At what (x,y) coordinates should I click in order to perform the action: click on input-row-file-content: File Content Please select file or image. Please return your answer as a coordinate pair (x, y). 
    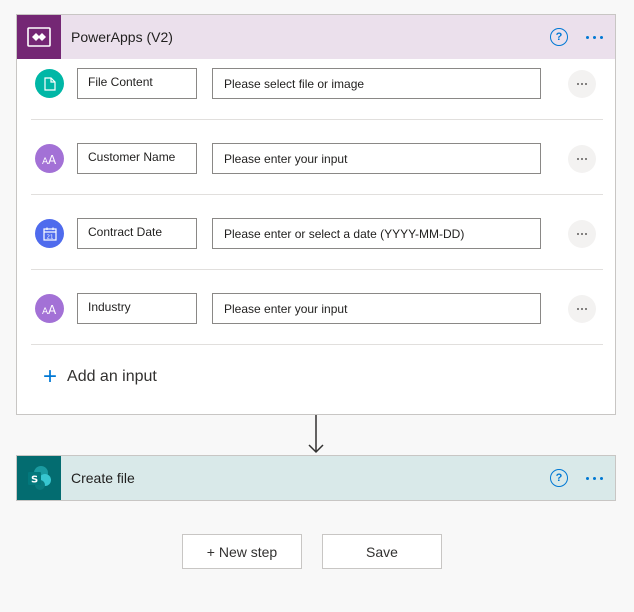
    Looking at the image, I should click on (317, 82).